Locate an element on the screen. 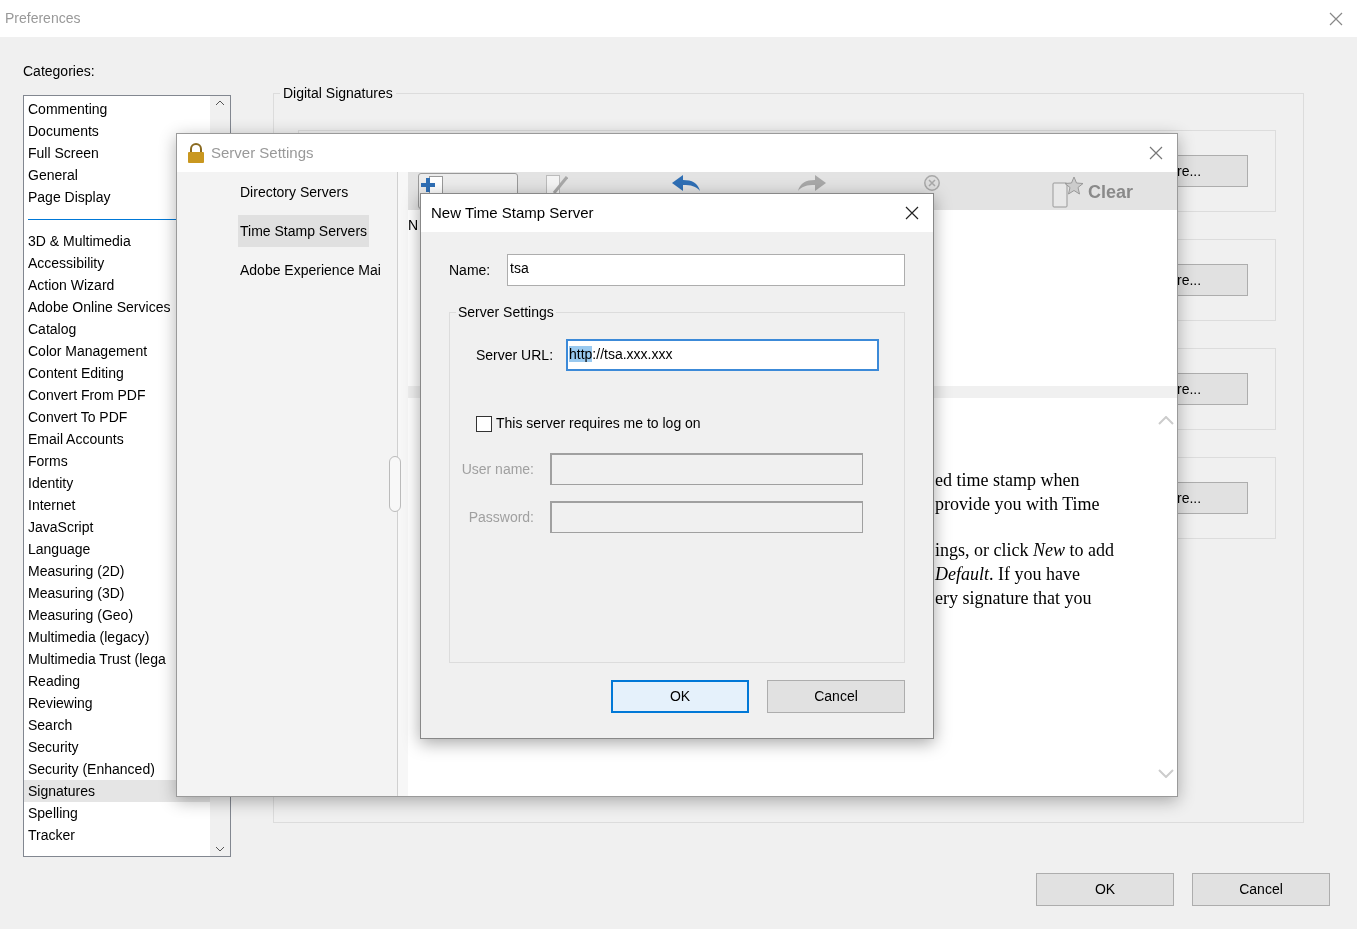  category-item: Spelling is located at coordinates (117, 813).